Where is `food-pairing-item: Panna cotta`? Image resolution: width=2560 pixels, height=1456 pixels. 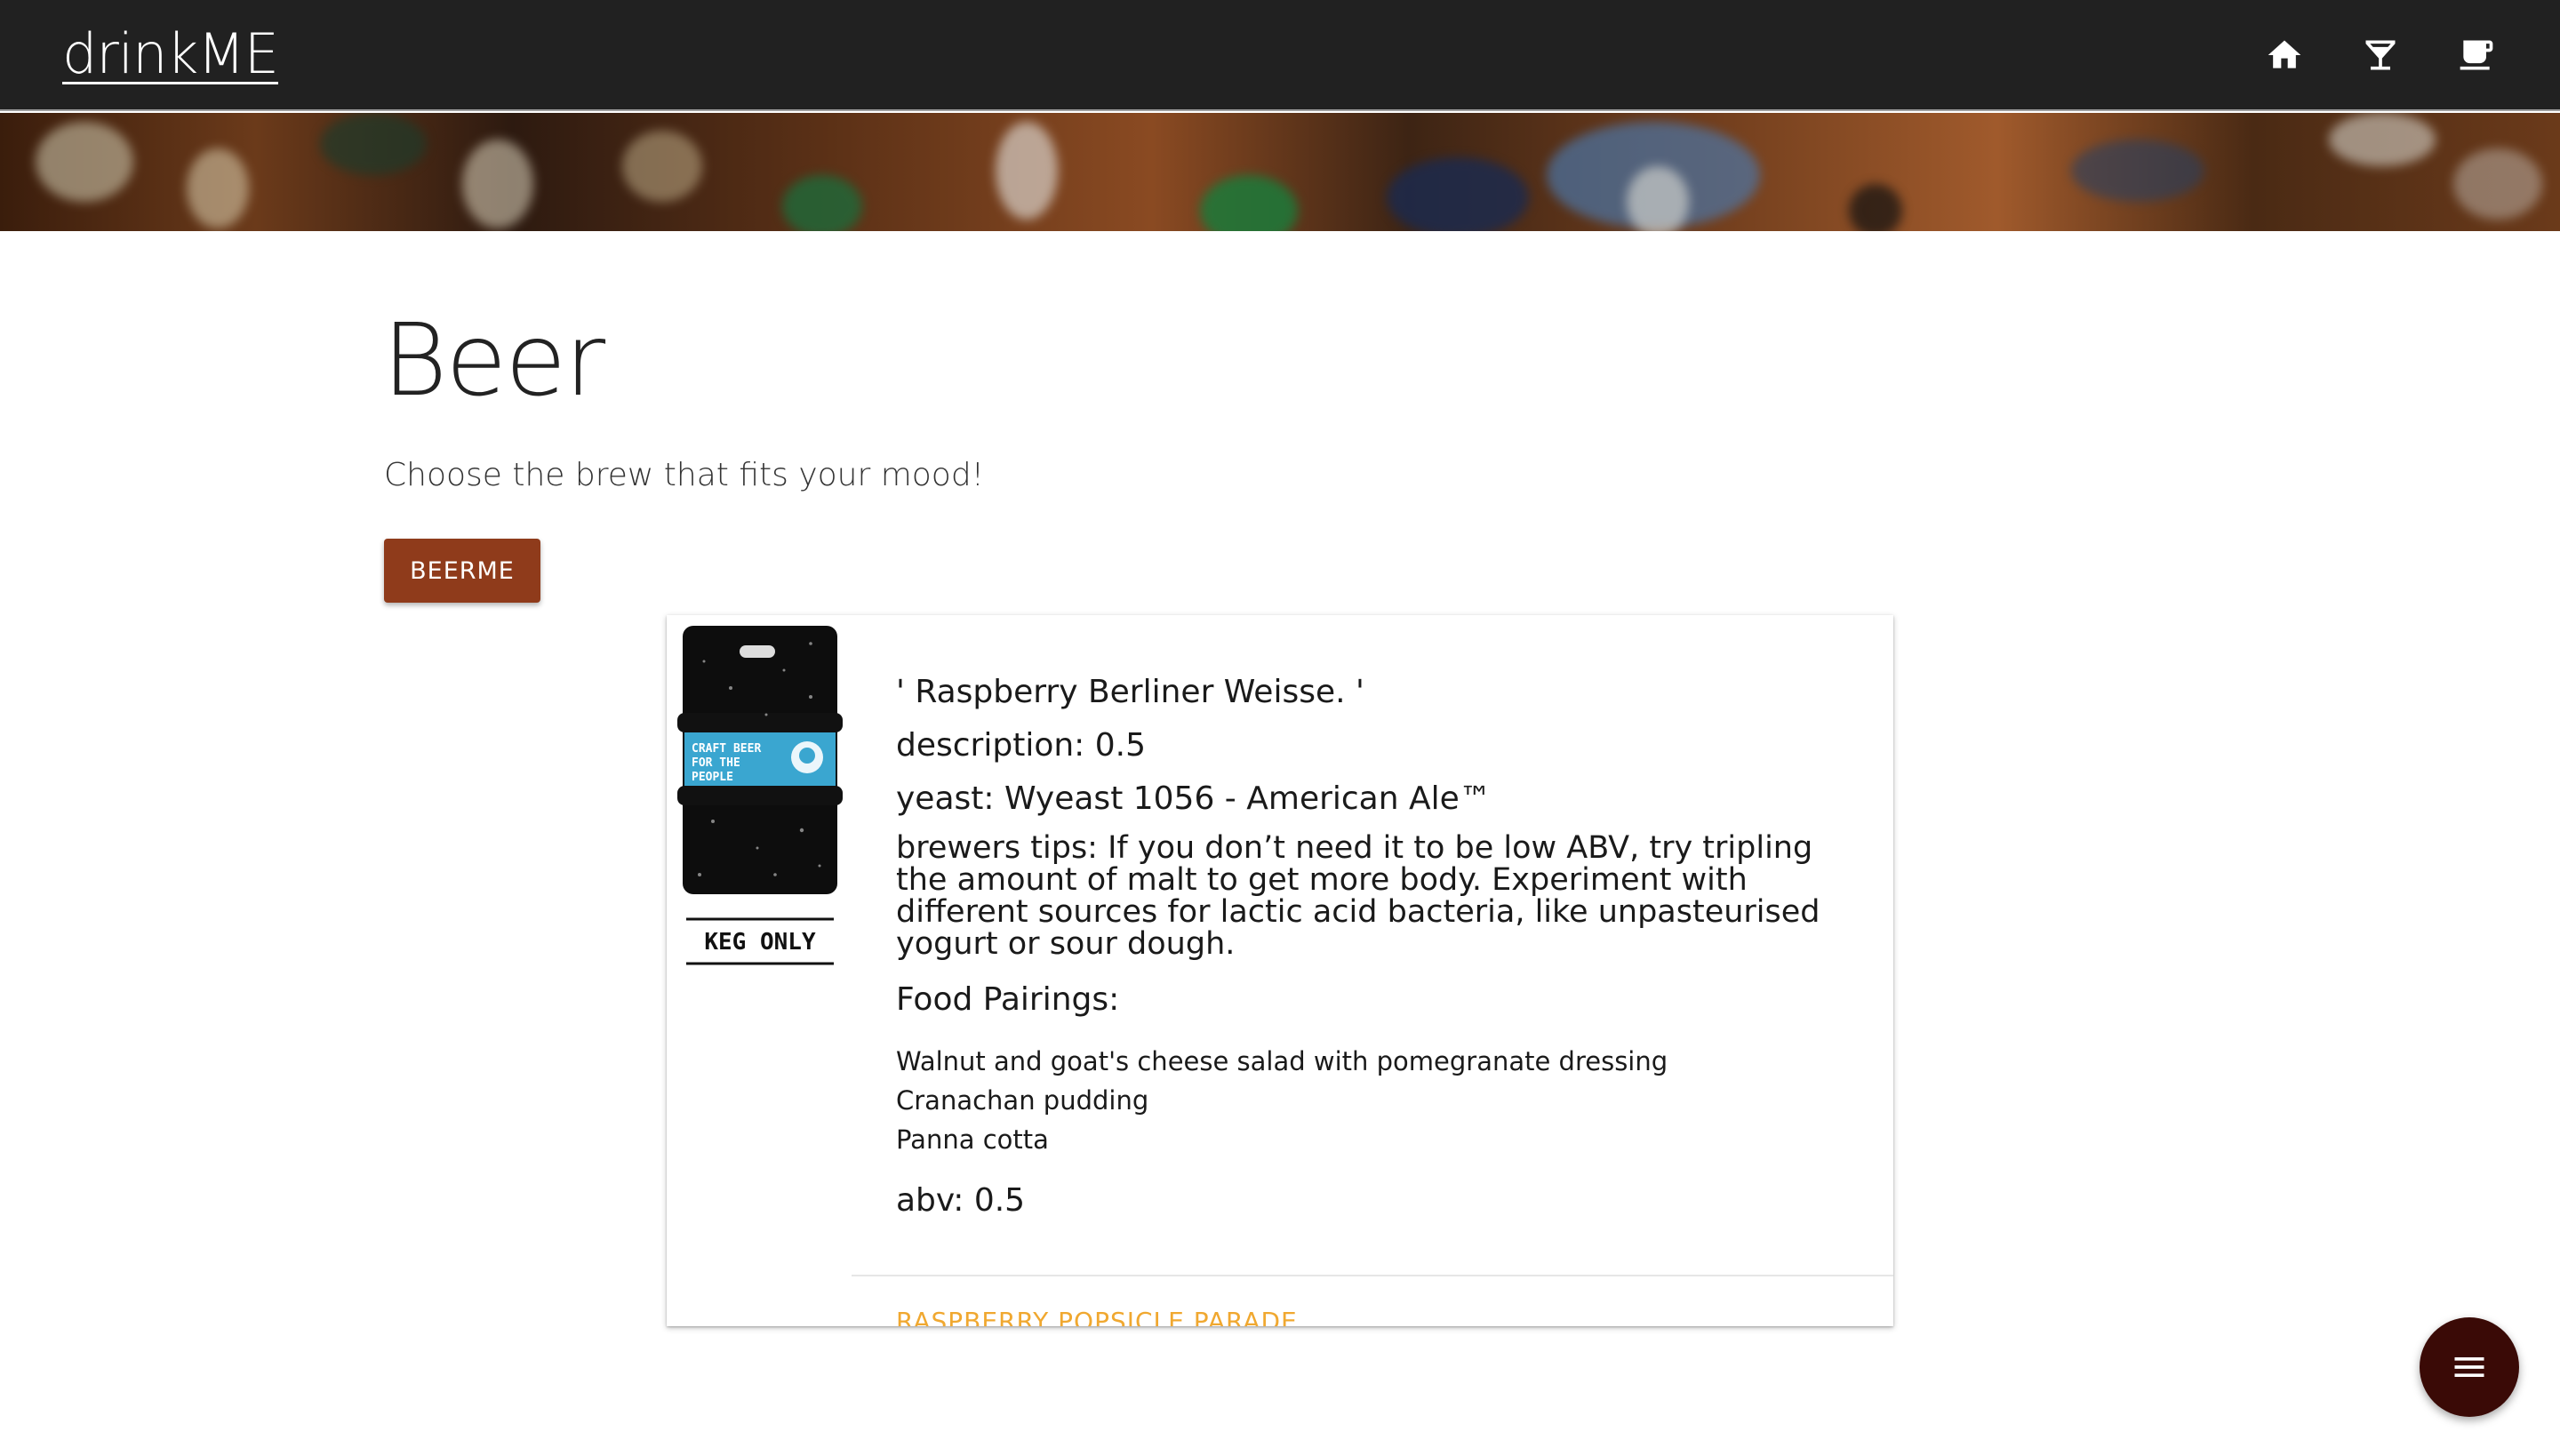 food-pairing-item: Panna cotta is located at coordinates (972, 1139).